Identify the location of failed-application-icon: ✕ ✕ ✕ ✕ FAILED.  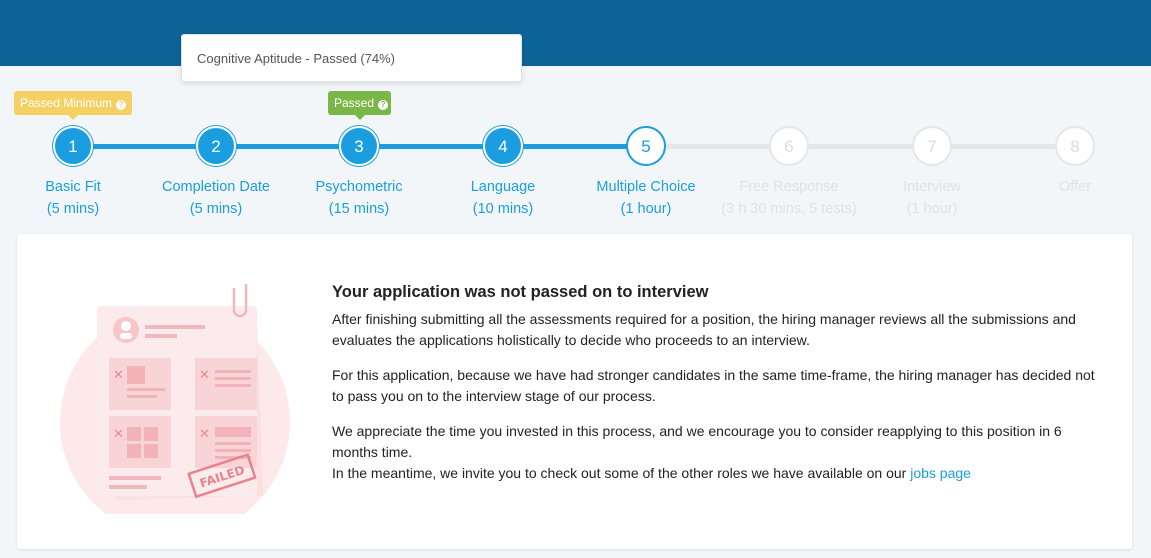
(179, 400).